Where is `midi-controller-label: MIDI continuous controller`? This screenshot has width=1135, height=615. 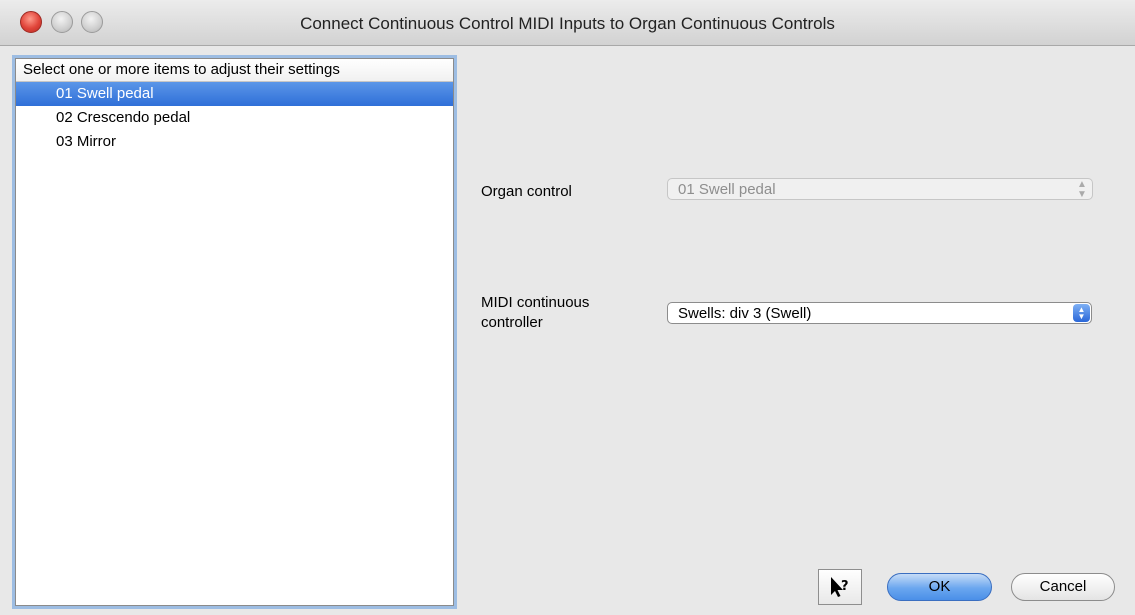 midi-controller-label: MIDI continuous controller is located at coordinates (535, 312).